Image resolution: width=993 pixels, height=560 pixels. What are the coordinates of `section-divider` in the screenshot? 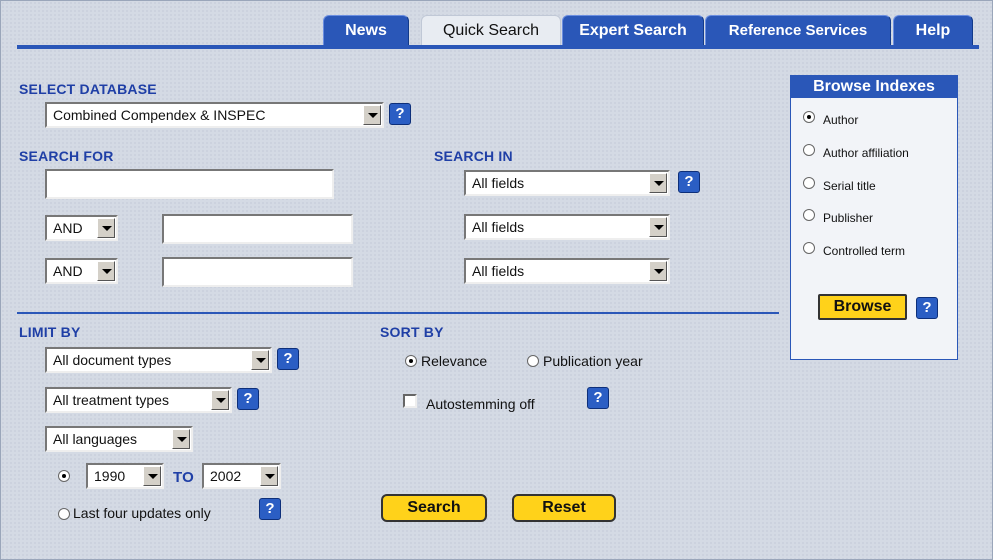 It's located at (398, 313).